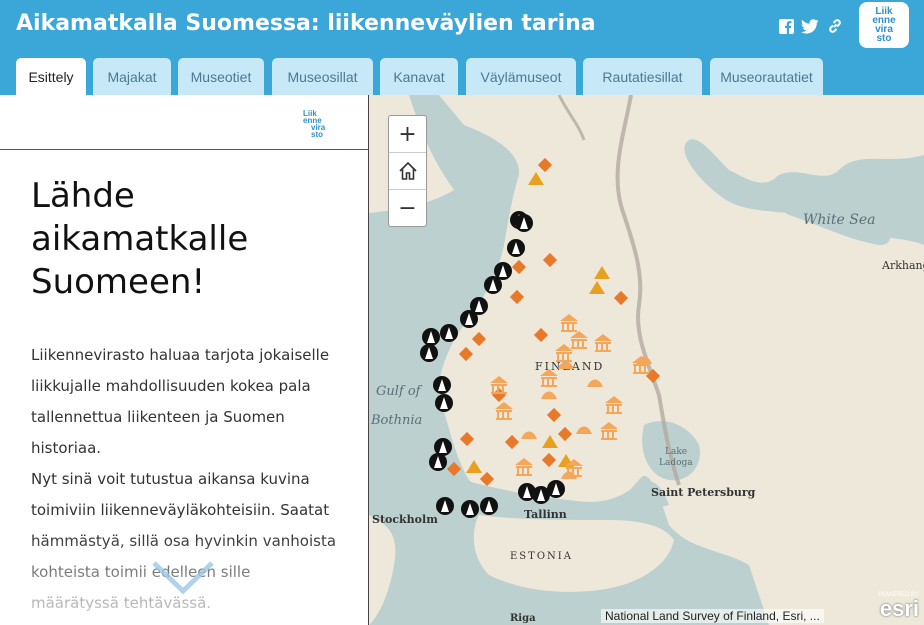  Describe the element at coordinates (170, 479) in the screenshot. I see `paragraph-line: Nyt sinä voit tutustua aikansa kuvina` at that location.